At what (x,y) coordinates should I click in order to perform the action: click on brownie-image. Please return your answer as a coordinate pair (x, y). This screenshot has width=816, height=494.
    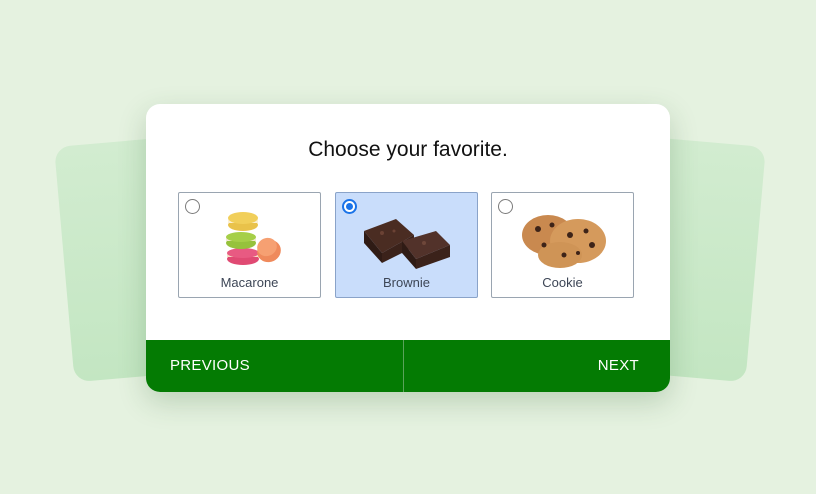
    Looking at the image, I should click on (407, 244).